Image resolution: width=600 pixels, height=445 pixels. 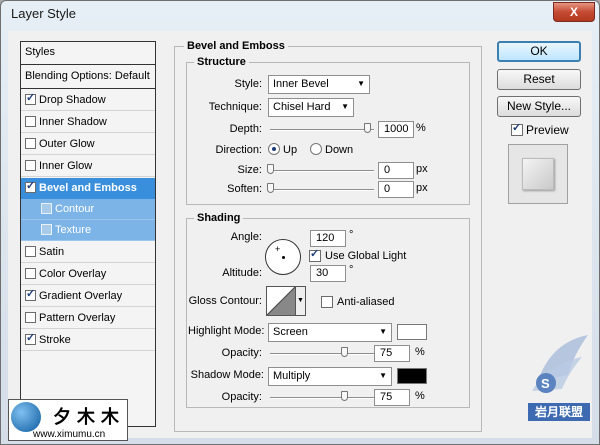 I want to click on highlight-opacity-input: 75, so click(x=392, y=353).